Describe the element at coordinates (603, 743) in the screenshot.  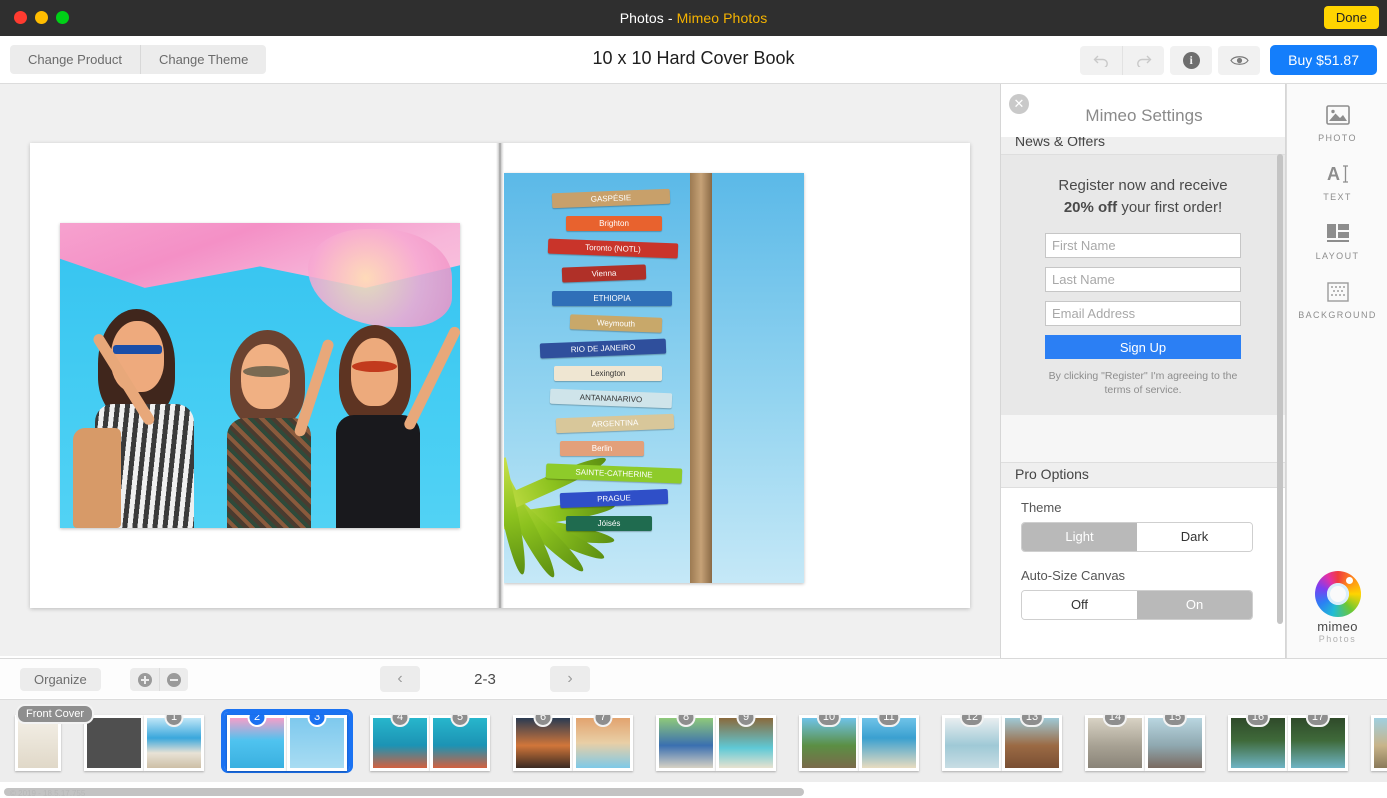
I see `thumbnail-page: 7` at that location.